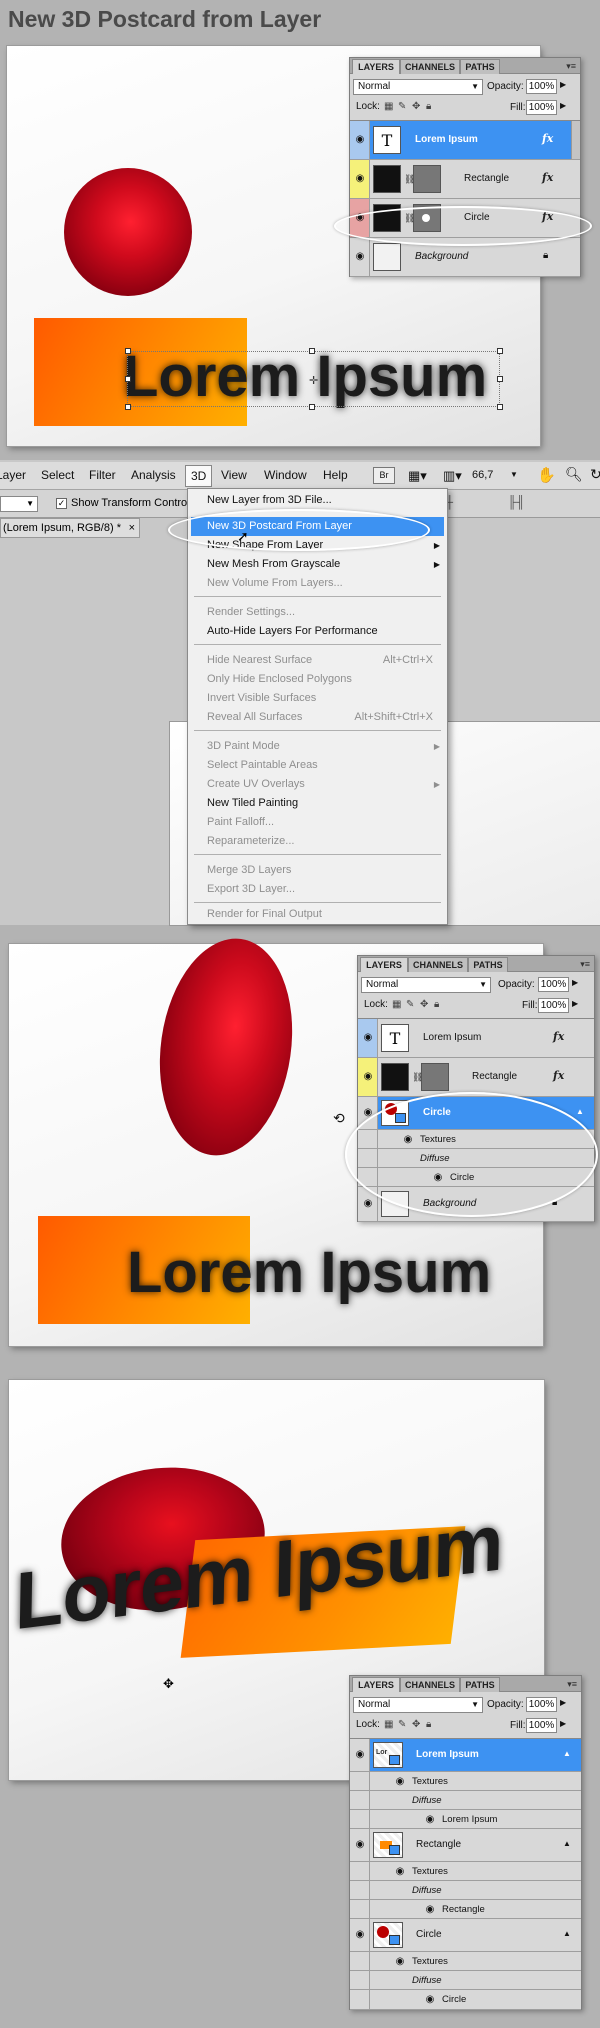 The height and width of the screenshot is (2028, 600). What do you see at coordinates (61, 503) in the screenshot?
I see `show-transform-checkbox: ✓` at bounding box center [61, 503].